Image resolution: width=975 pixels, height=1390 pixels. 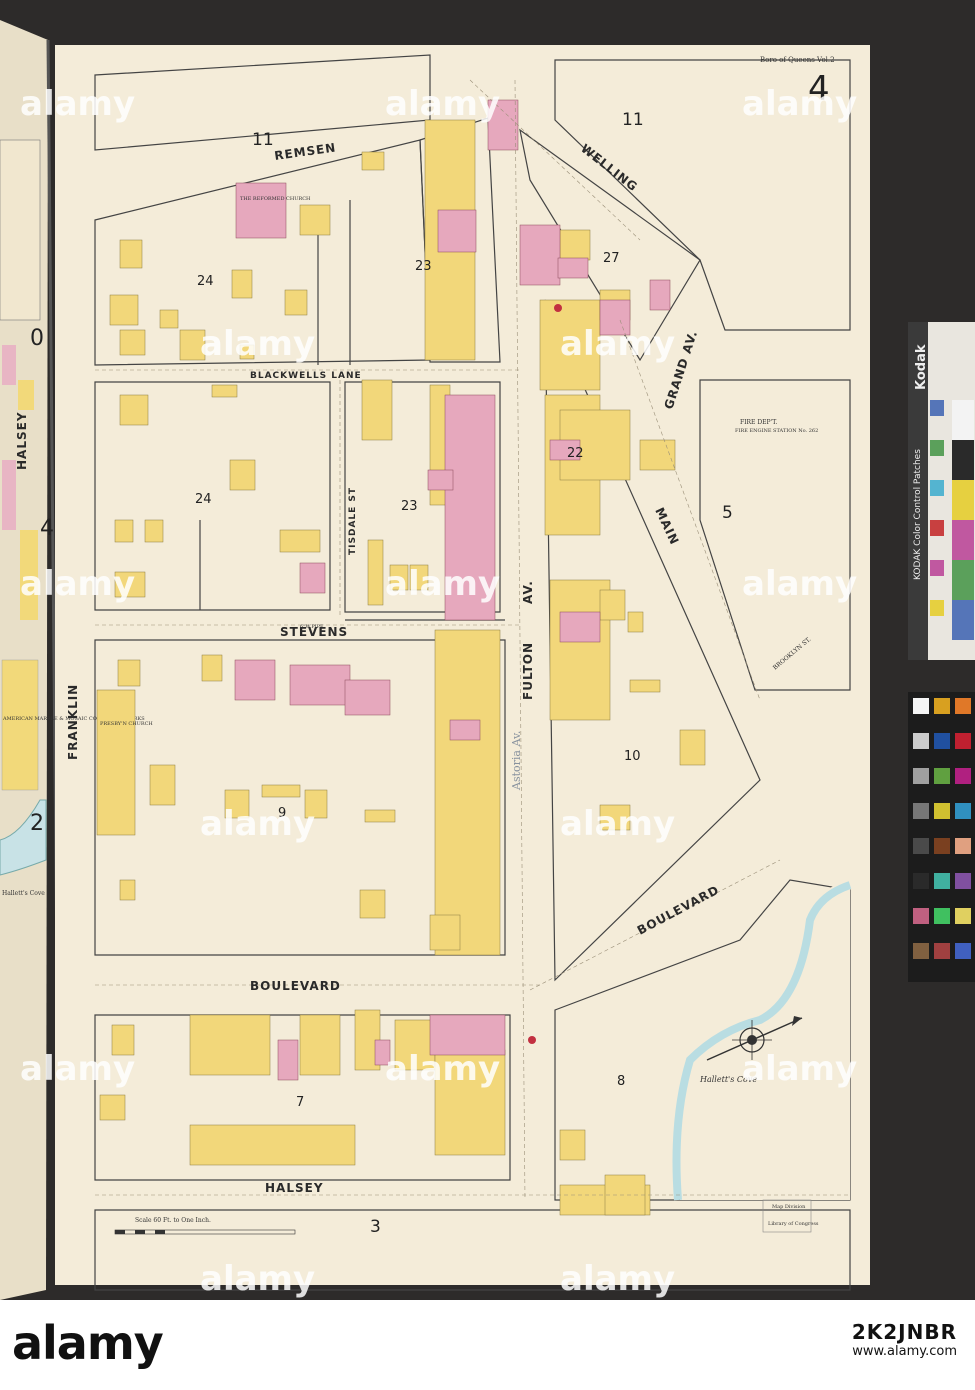 What do you see at coordinates (423, 266) in the screenshot?
I see `block-23-top: 23` at bounding box center [423, 266].